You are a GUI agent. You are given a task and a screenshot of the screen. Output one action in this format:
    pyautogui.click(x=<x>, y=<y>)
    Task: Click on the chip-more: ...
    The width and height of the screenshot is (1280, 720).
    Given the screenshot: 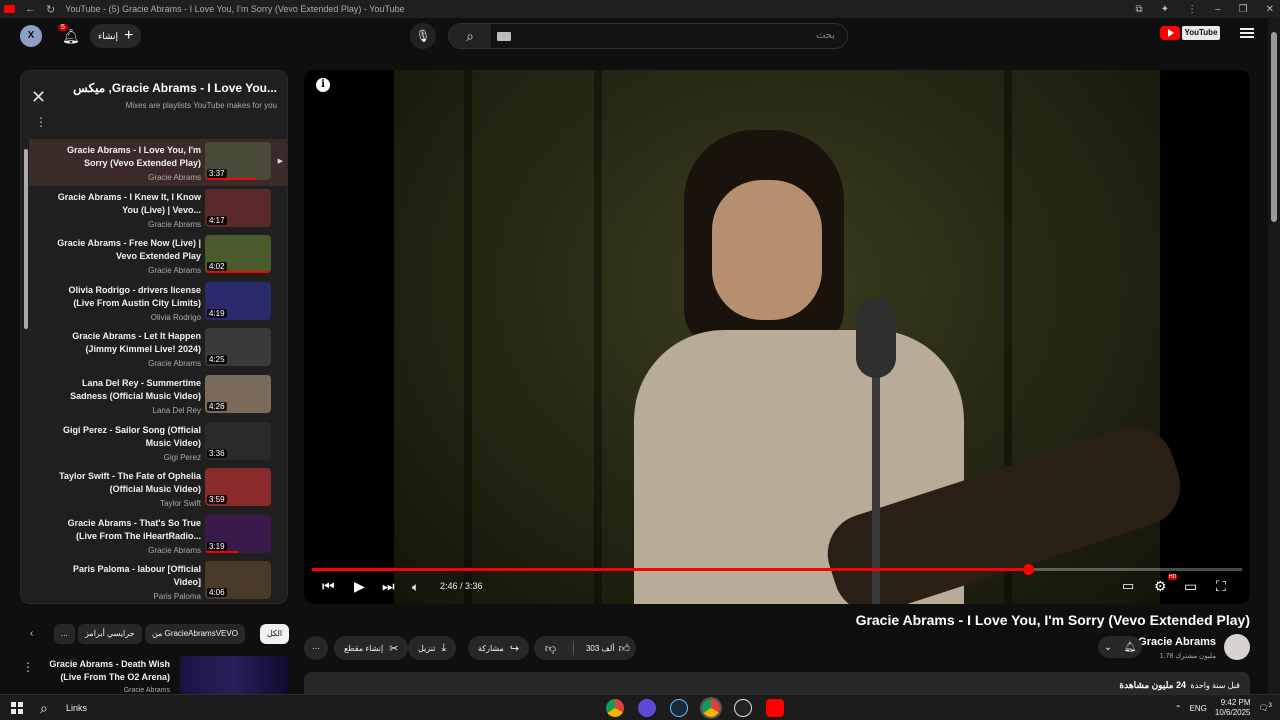 What is the action you would take?
    pyautogui.click(x=64, y=634)
    